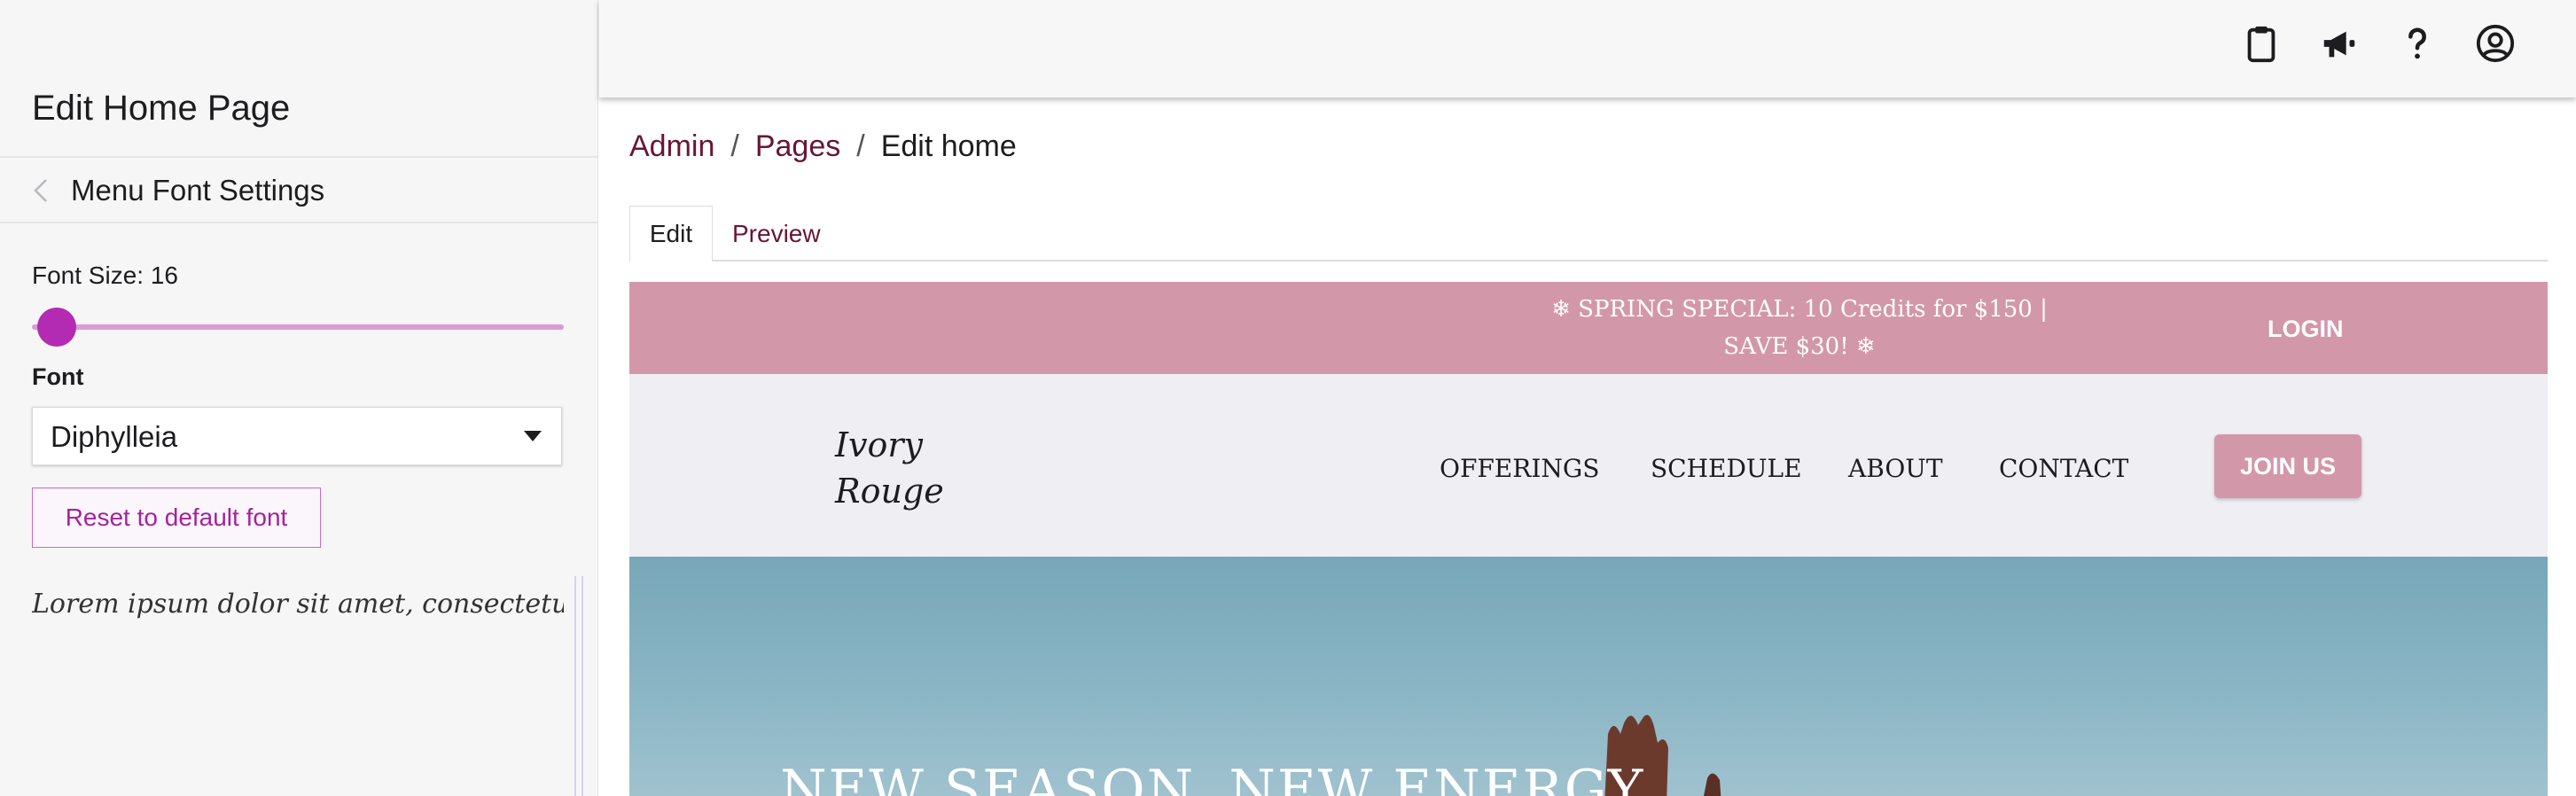 The height and width of the screenshot is (796, 2576). Describe the element at coordinates (879, 444) in the screenshot. I see `logo-line-1: Ivory` at that location.